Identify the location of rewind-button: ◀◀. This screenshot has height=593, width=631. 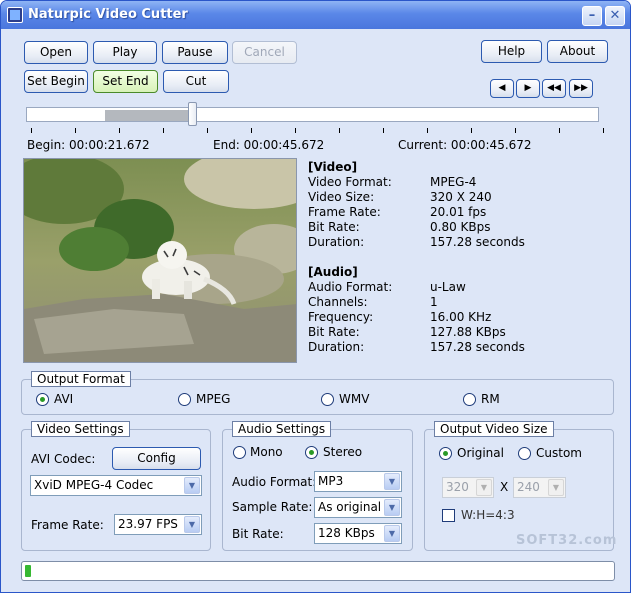
(554, 88).